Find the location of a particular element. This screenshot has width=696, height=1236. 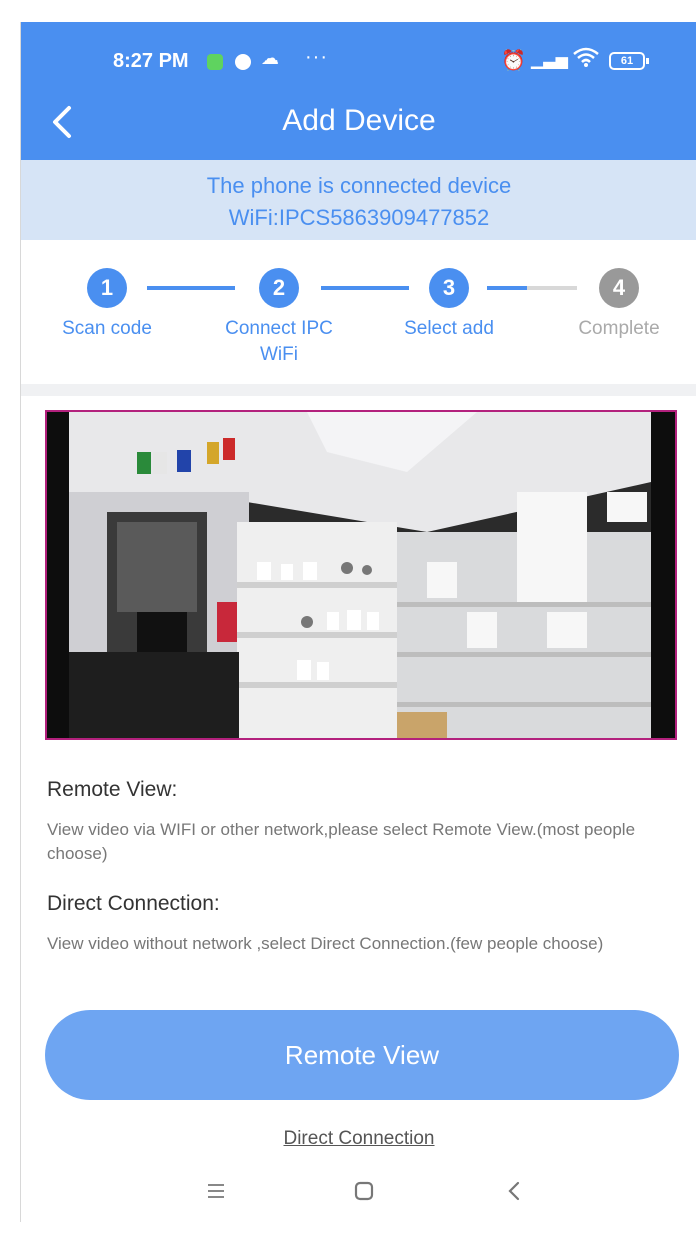

wifi-icon is located at coordinates (586, 60).